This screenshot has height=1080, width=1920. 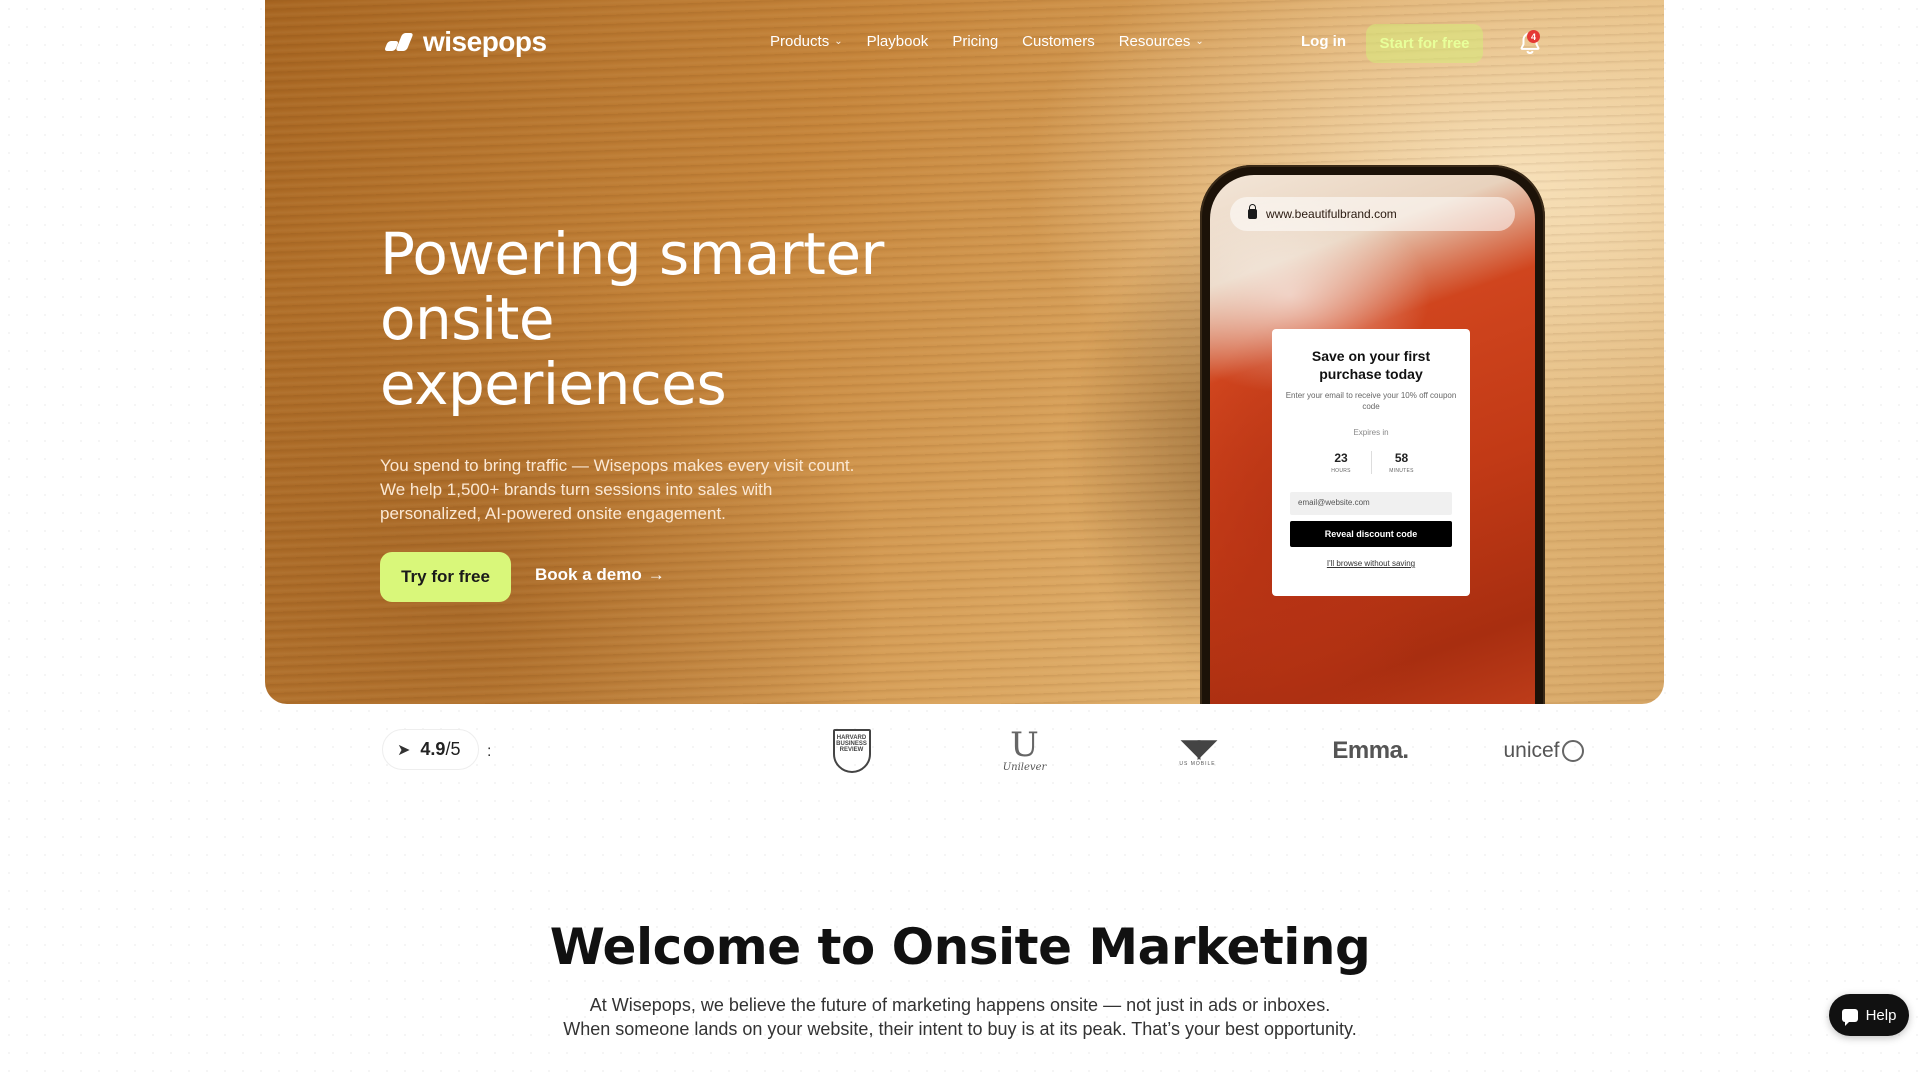 I want to click on nav-item-resources: Resources ⌄, so click(x=1161, y=41).